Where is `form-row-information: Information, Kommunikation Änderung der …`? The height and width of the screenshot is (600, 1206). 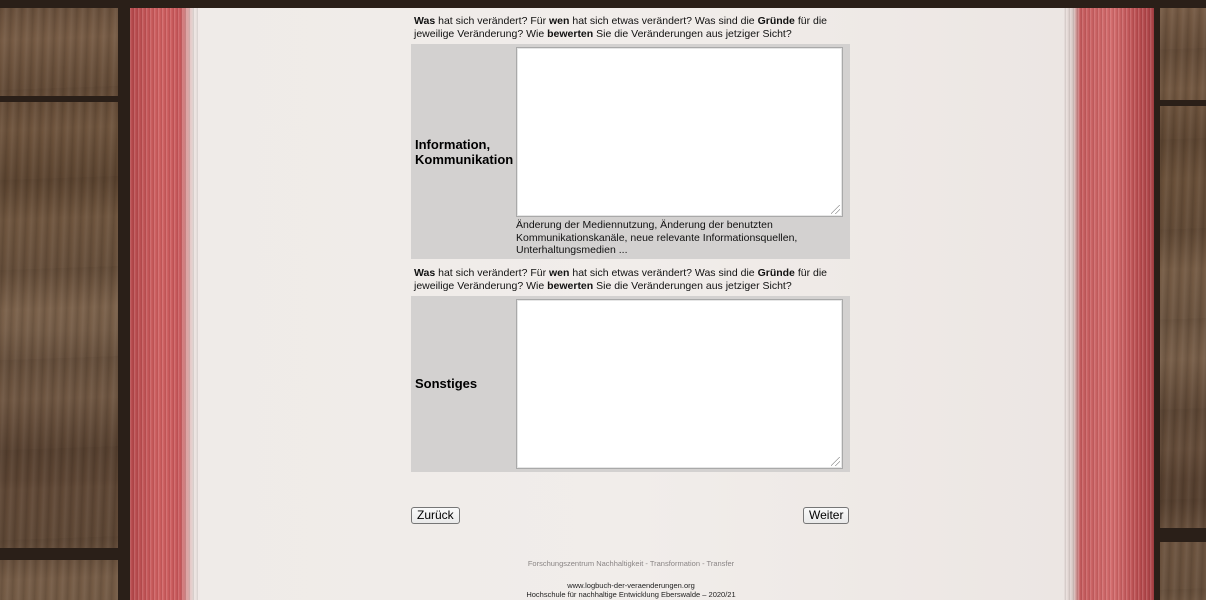
form-row-information: Information, Kommunikation Änderung der … is located at coordinates (630, 151).